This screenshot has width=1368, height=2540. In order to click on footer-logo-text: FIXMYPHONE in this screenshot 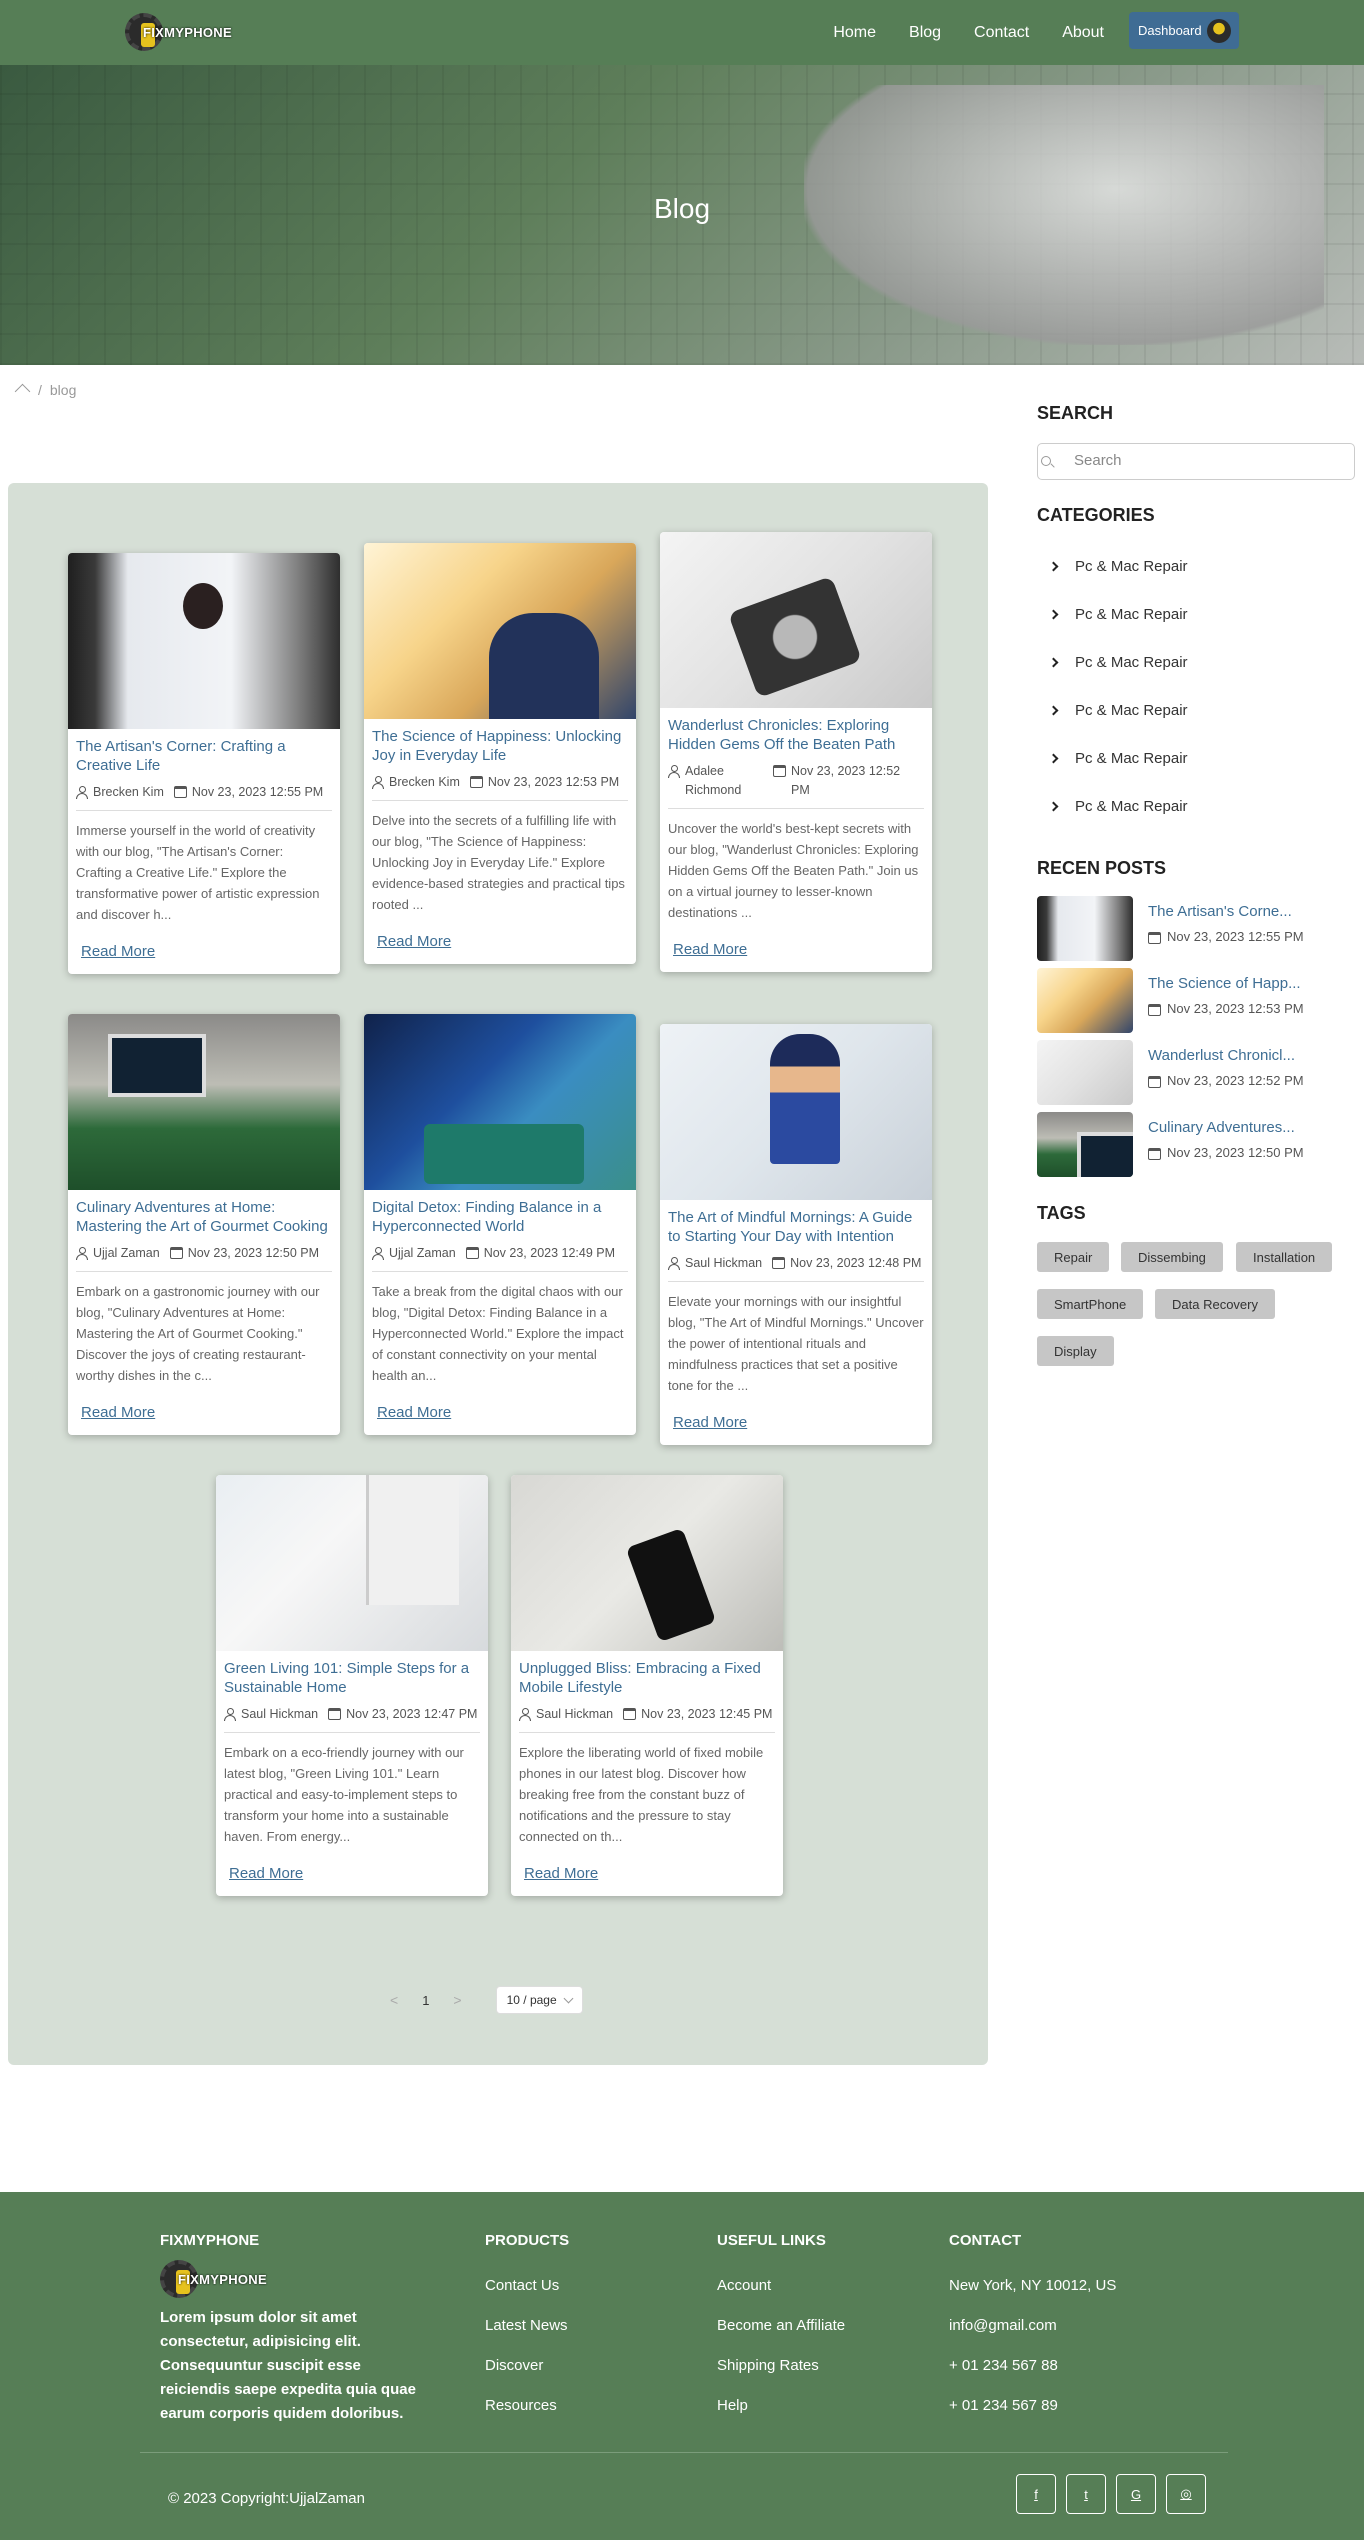, I will do `click(222, 2279)`.